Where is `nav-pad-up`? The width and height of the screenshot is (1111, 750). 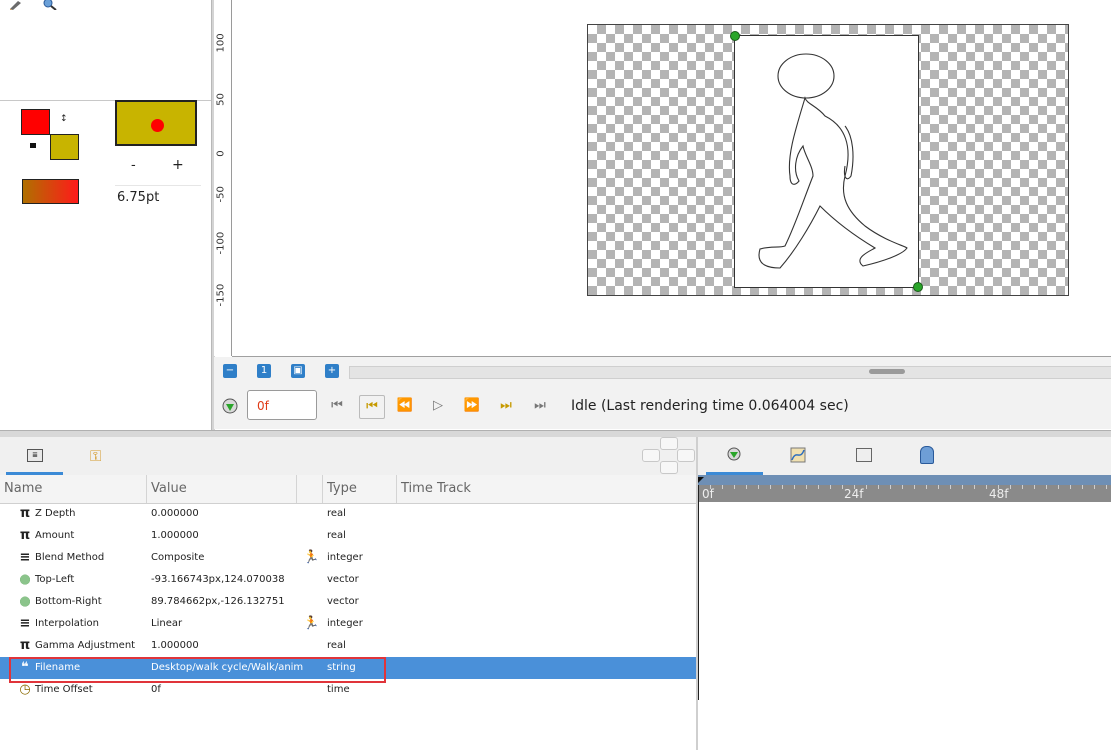 nav-pad-up is located at coordinates (669, 443).